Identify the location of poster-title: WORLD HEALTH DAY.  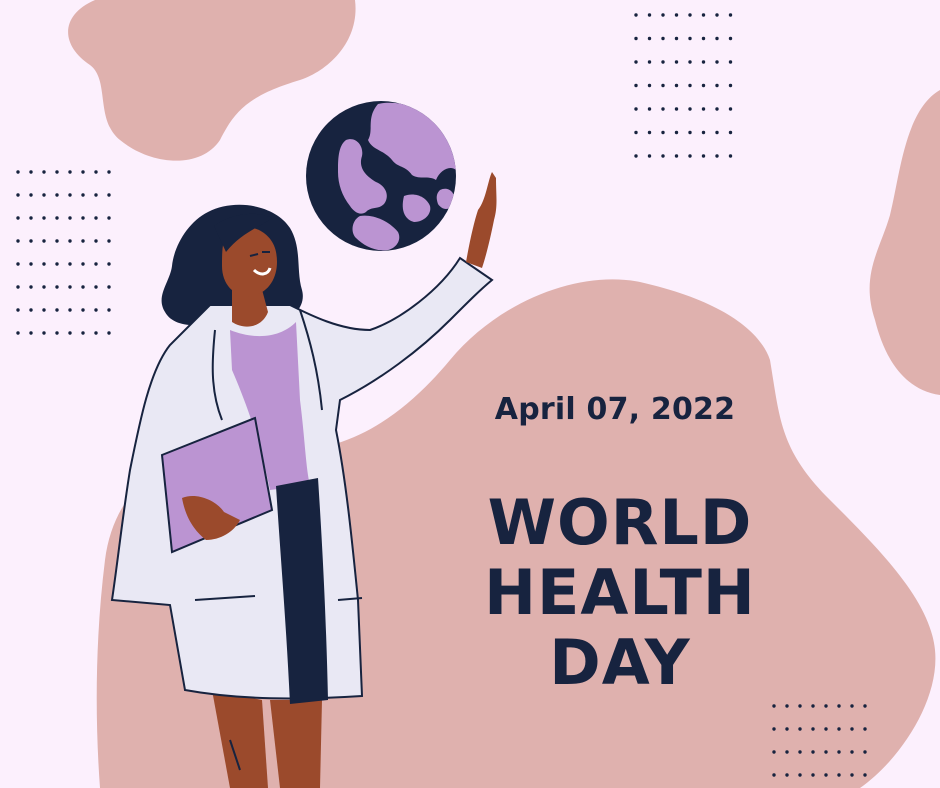
(620, 593).